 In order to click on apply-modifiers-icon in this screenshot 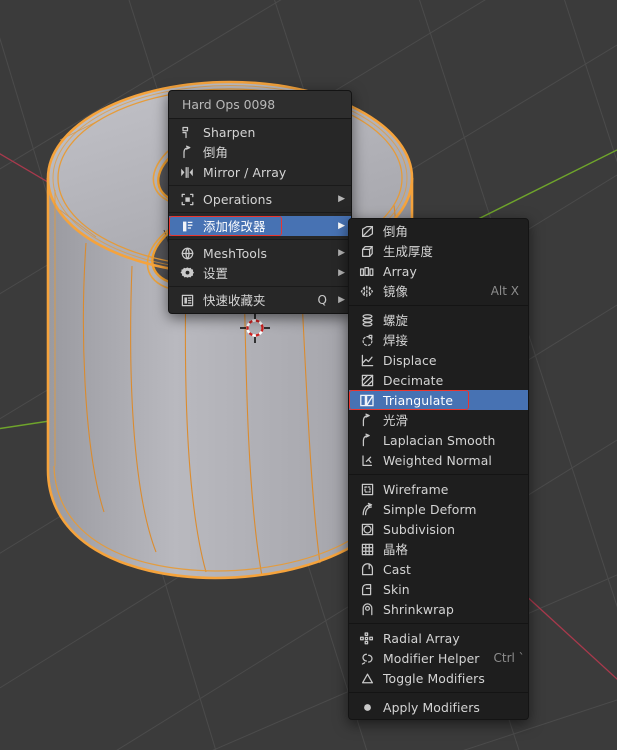, I will do `click(367, 707)`.